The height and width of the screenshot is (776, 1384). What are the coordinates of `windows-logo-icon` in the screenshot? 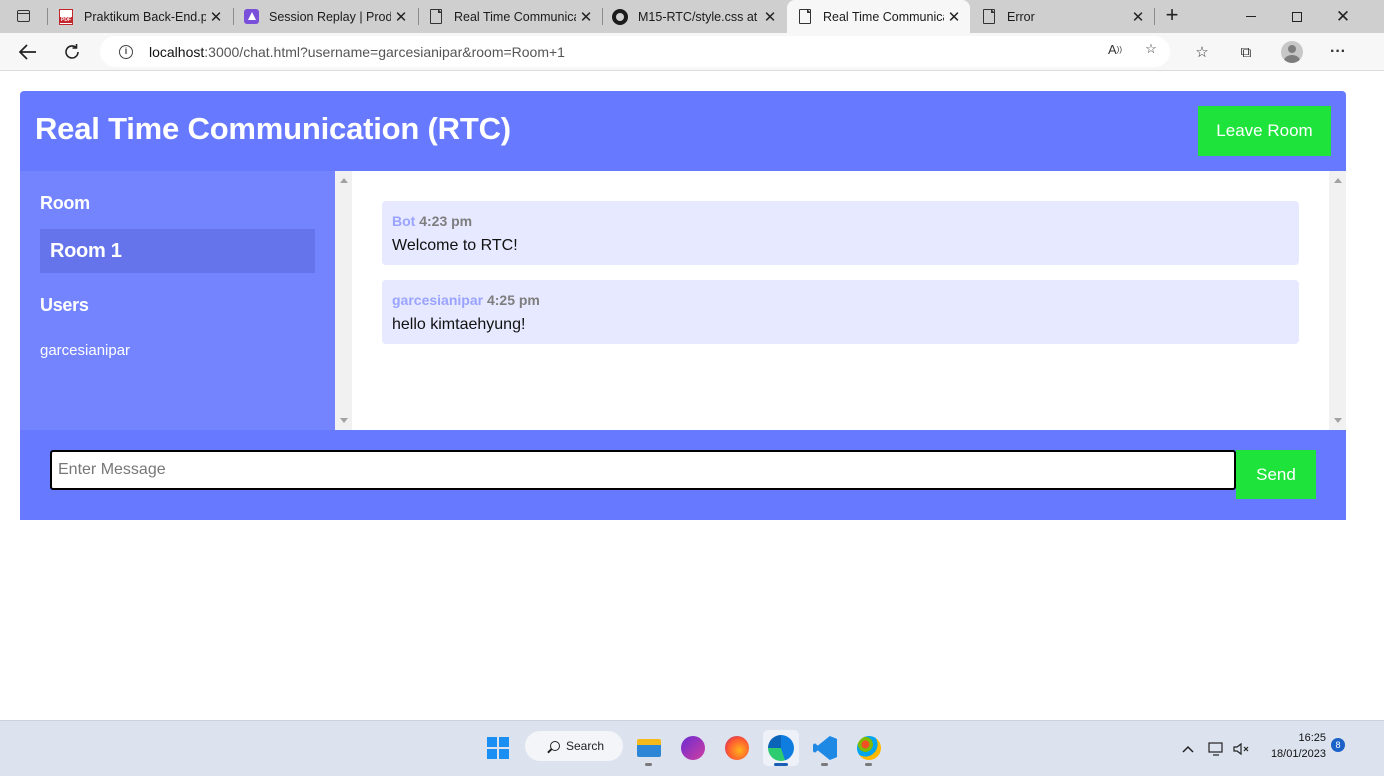 It's located at (498, 748).